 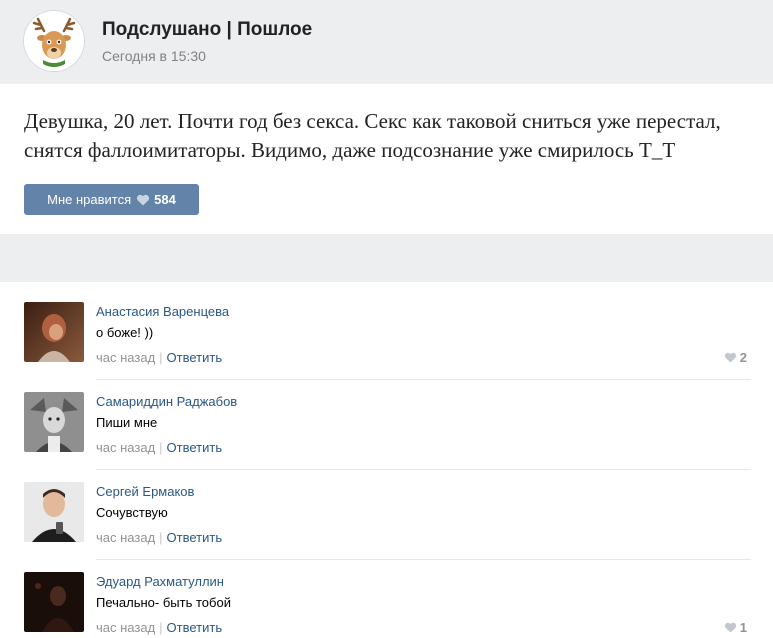 What do you see at coordinates (386, 42) in the screenshot?
I see `post-header: Подслушано | Пошлое Сегодня в 15:30` at bounding box center [386, 42].